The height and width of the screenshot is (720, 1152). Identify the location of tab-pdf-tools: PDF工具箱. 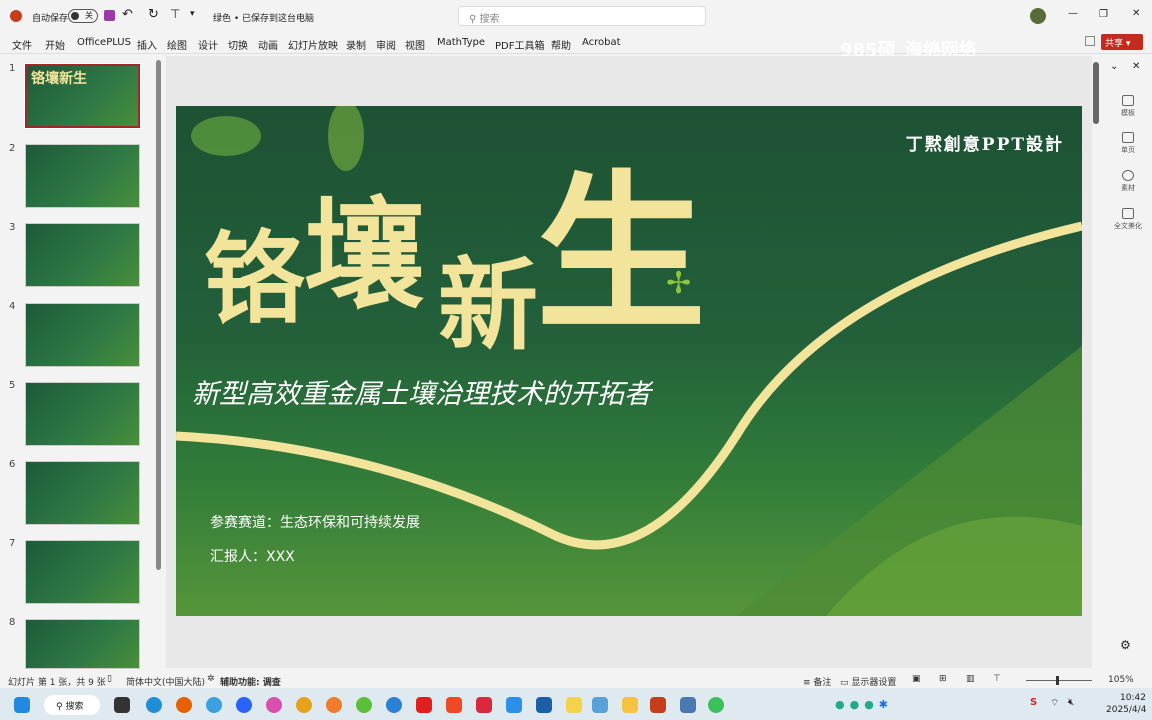
(519, 44).